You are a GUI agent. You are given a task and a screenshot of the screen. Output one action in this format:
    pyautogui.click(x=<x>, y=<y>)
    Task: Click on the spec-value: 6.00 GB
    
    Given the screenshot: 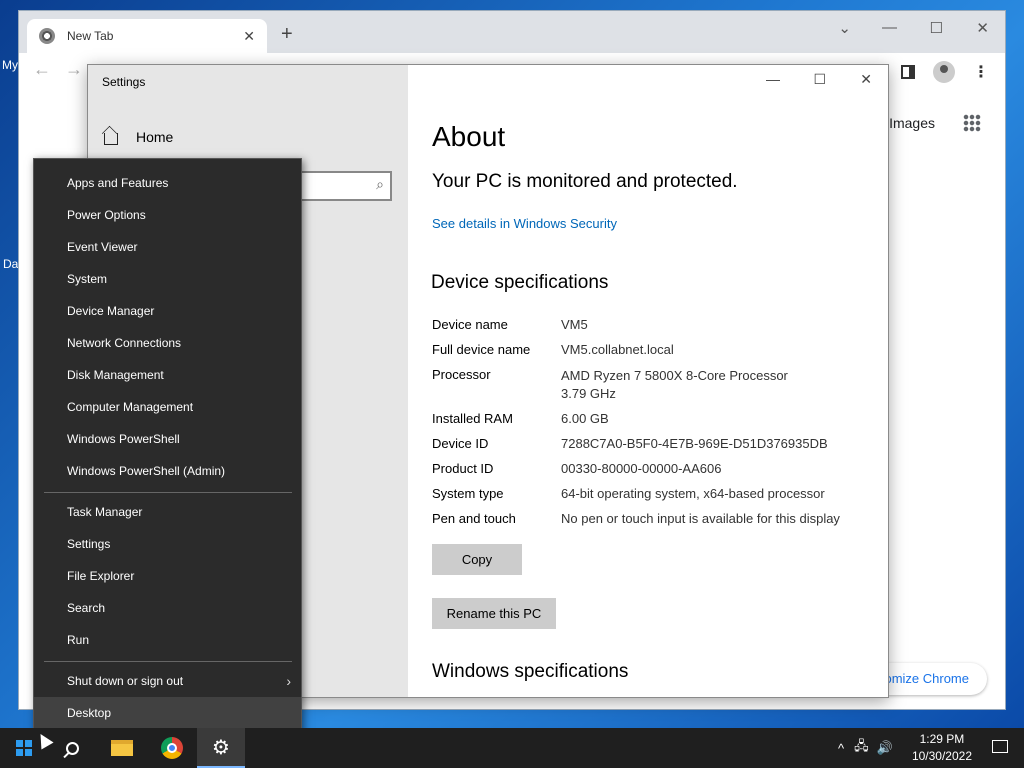 What is the action you would take?
    pyautogui.click(x=585, y=418)
    